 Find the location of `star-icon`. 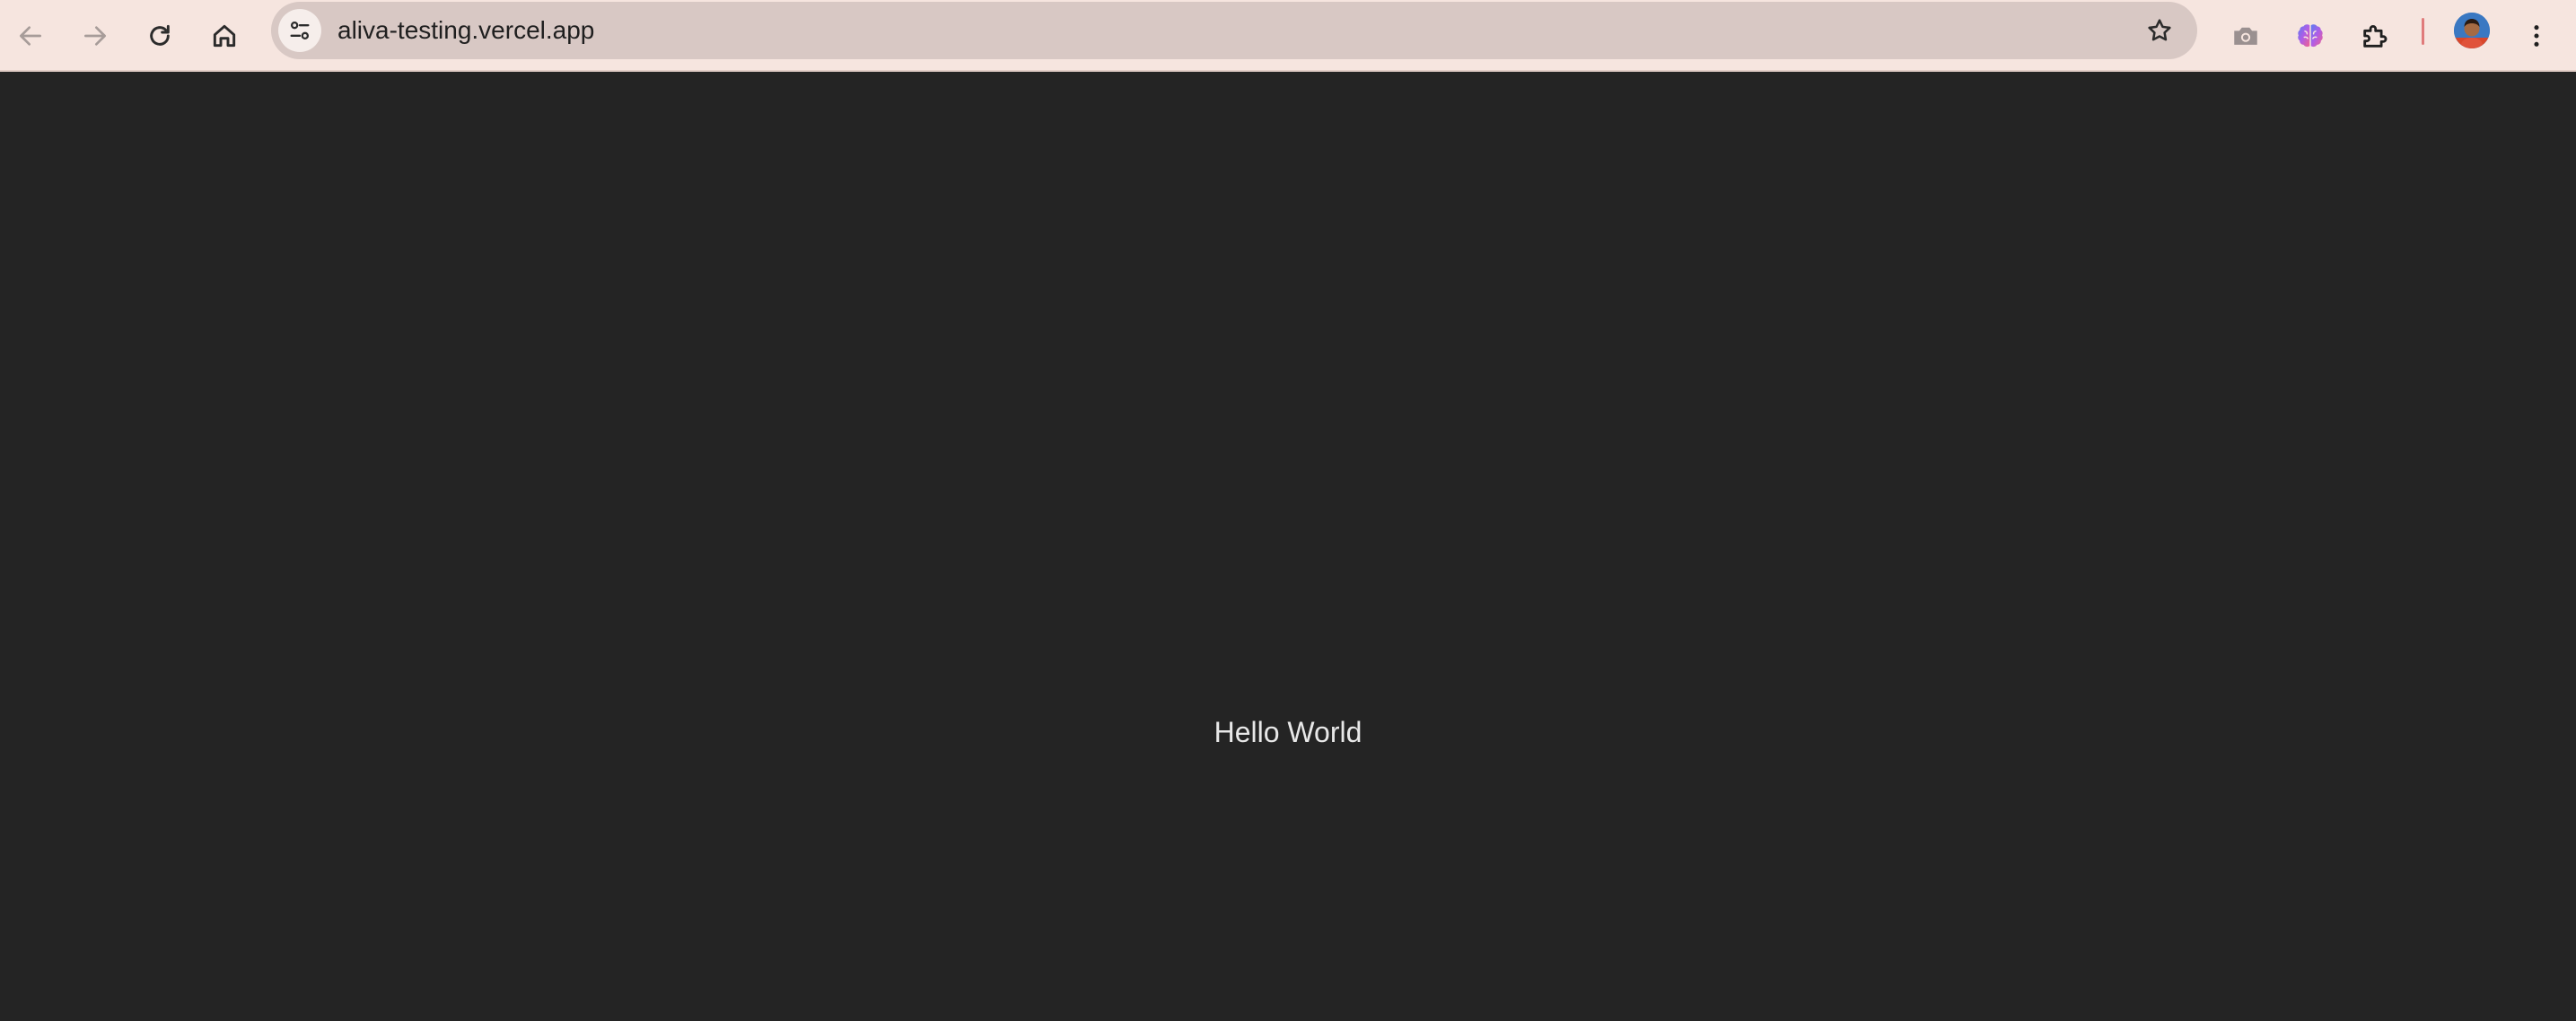

star-icon is located at coordinates (2159, 30).